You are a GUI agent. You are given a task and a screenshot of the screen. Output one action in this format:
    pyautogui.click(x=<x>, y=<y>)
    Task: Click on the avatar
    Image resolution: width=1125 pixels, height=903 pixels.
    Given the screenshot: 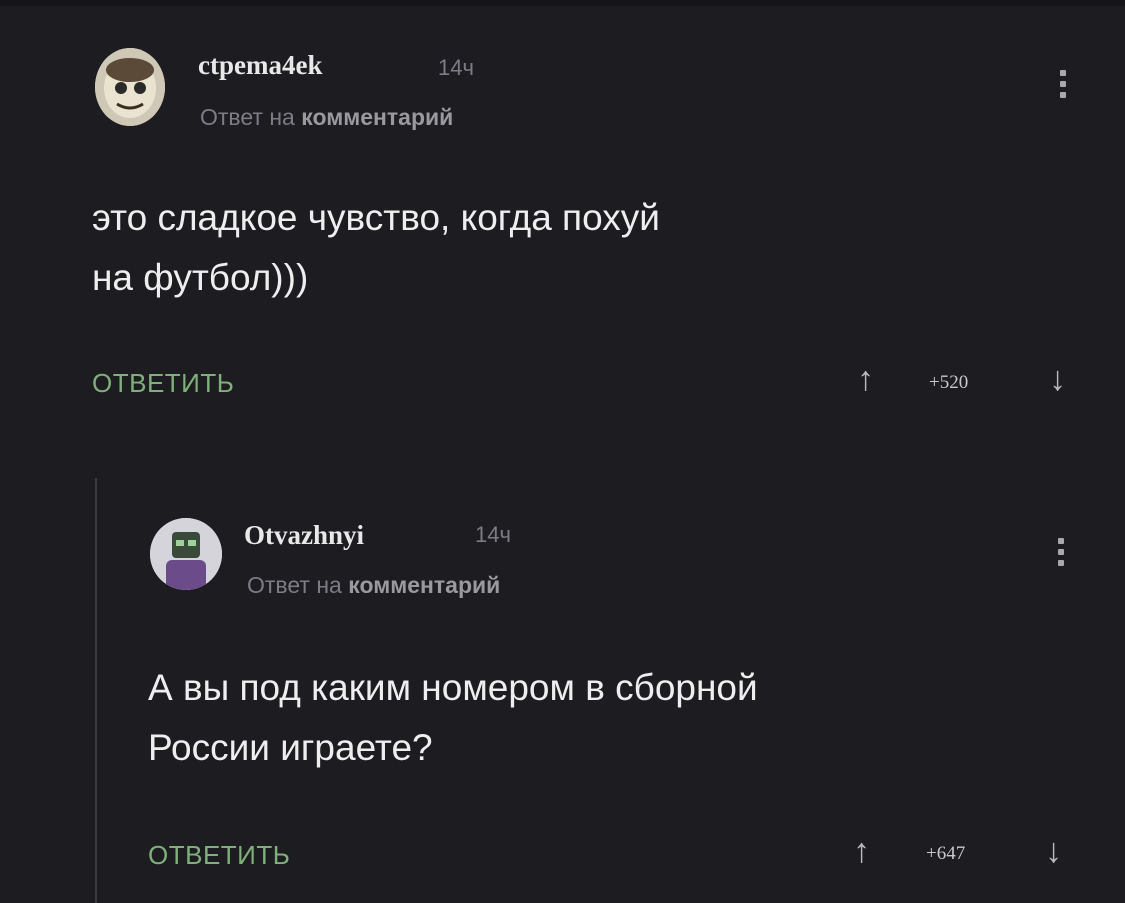 What is the action you would take?
    pyautogui.click(x=186, y=554)
    